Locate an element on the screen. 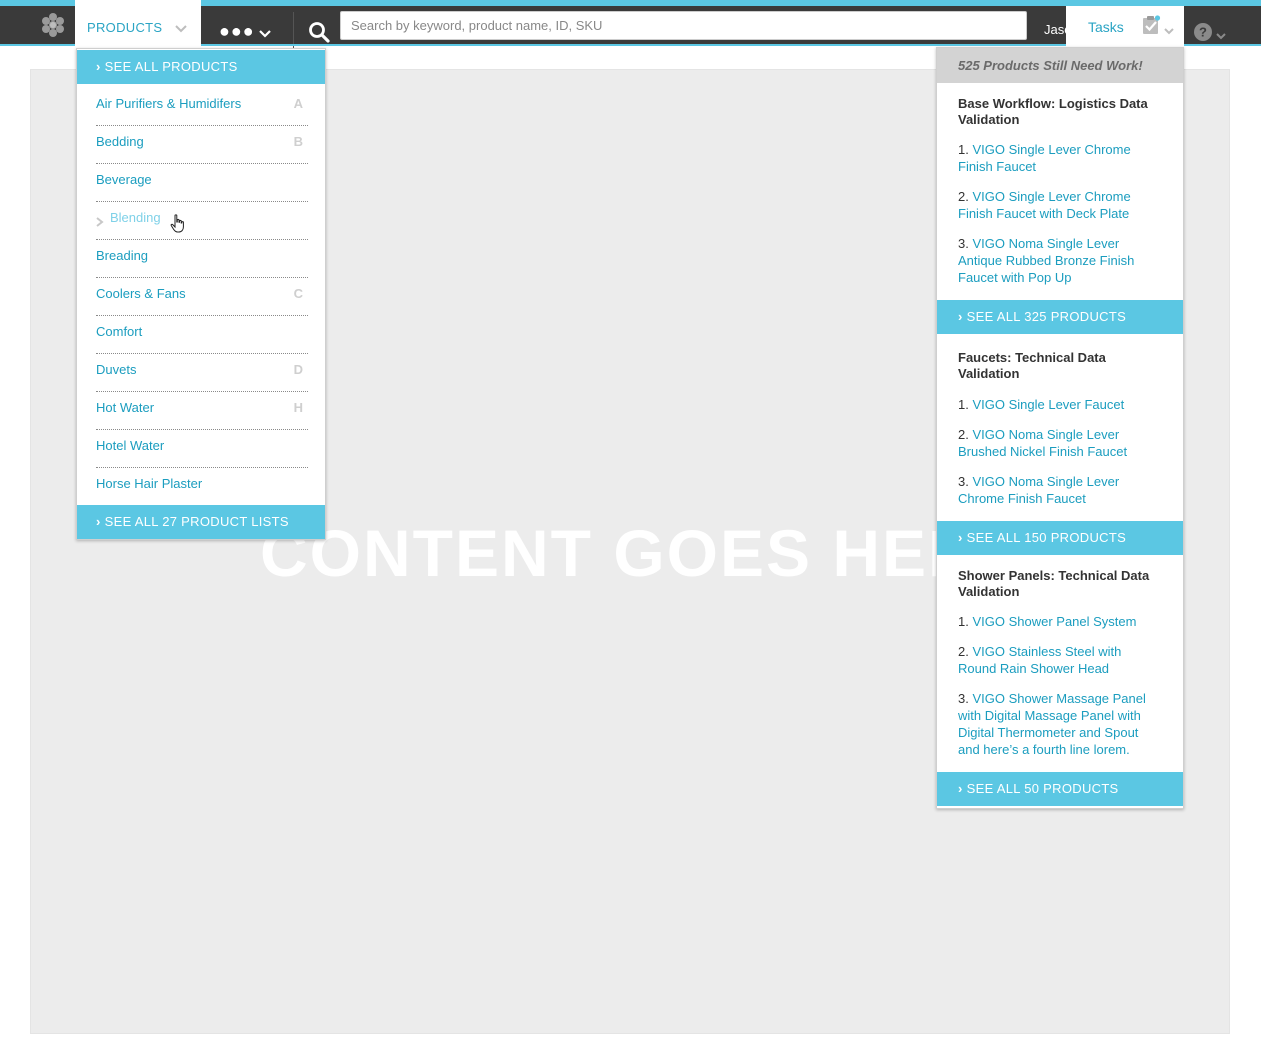 The width and height of the screenshot is (1261, 1064). see-all-label: SEE ALL 50 PRODUCTS is located at coordinates (1042, 788).